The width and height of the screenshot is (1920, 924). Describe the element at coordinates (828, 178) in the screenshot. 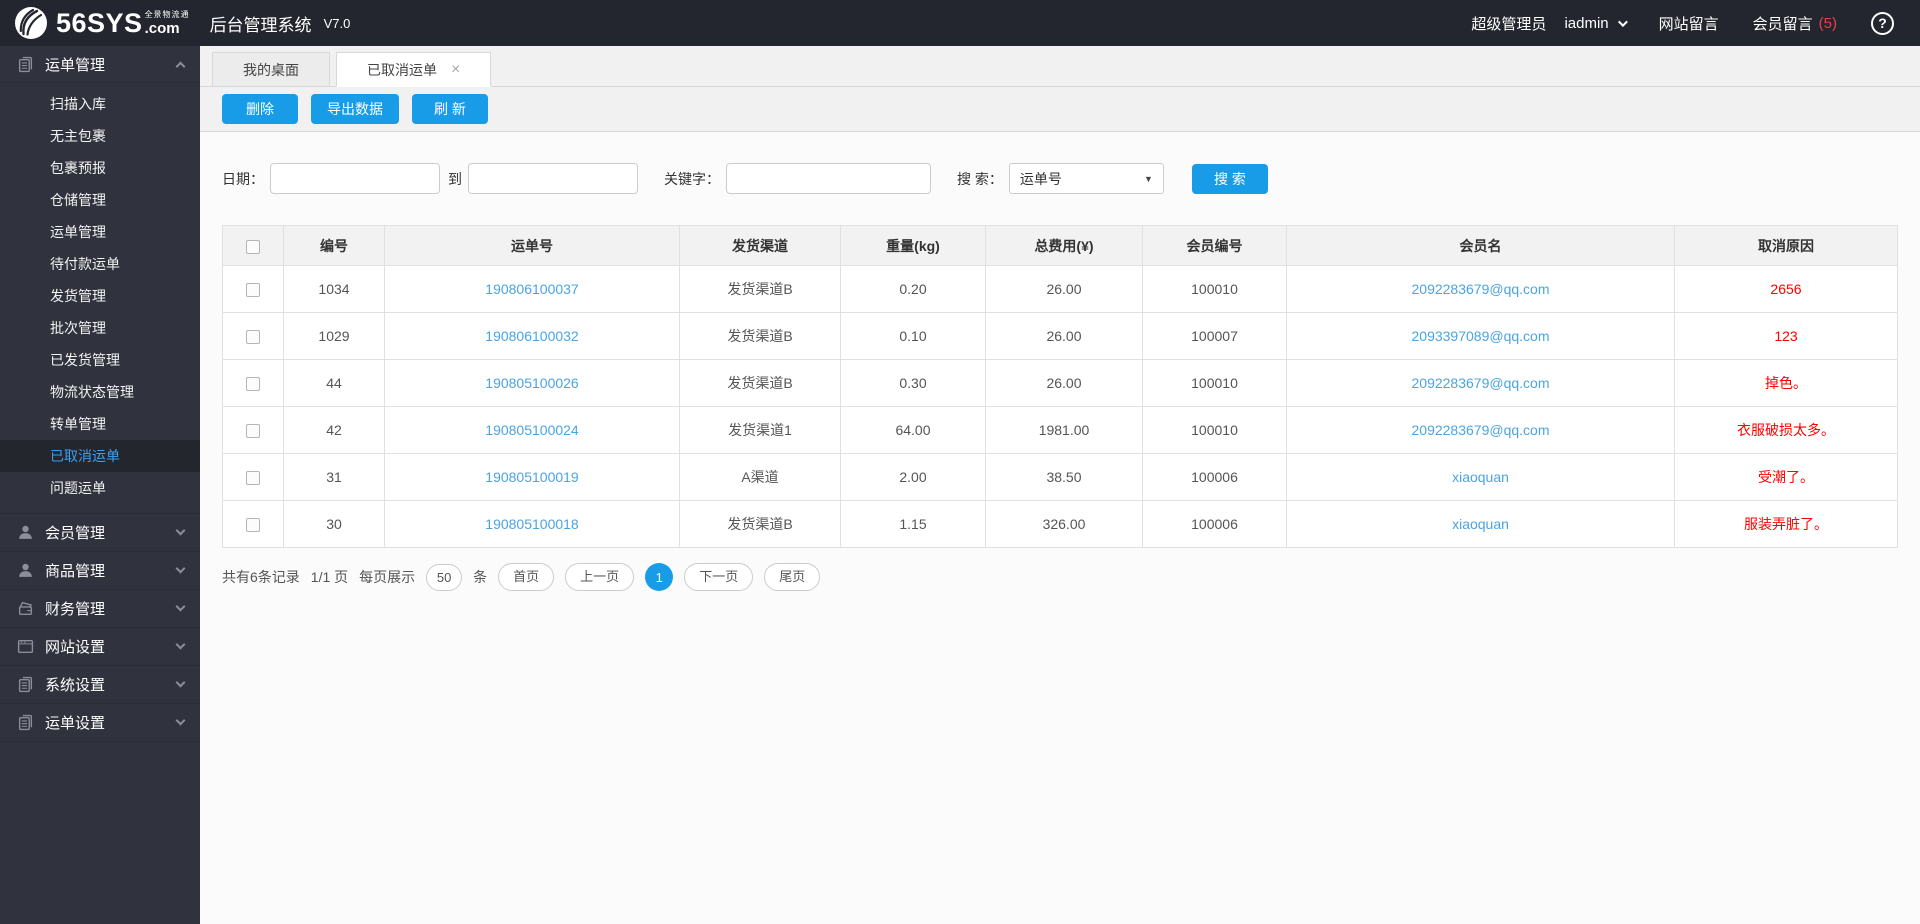

I see `keyword-input` at that location.